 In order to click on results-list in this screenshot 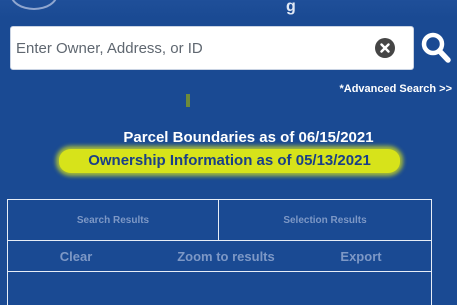, I will do `click(219, 288)`.